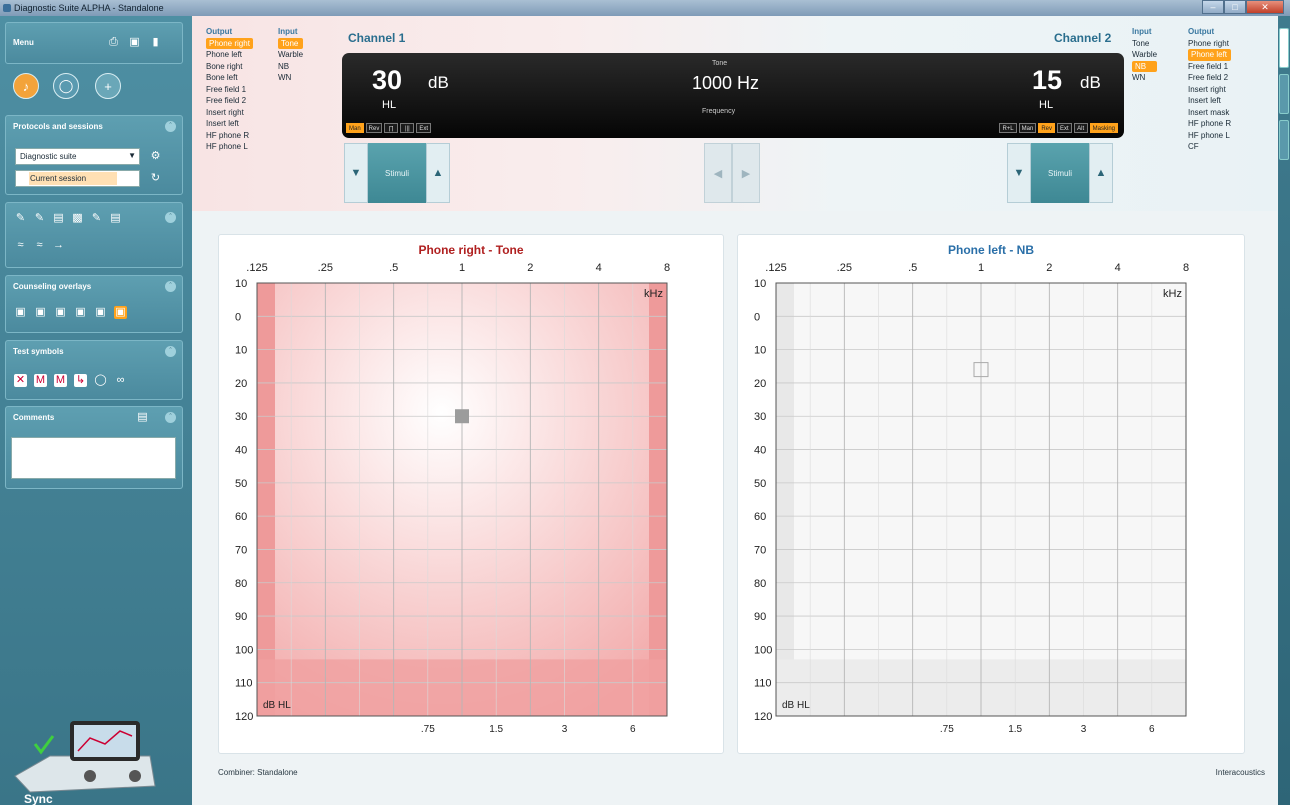 The image size is (1290, 805). I want to click on minimize-button: –, so click(1213, 7).